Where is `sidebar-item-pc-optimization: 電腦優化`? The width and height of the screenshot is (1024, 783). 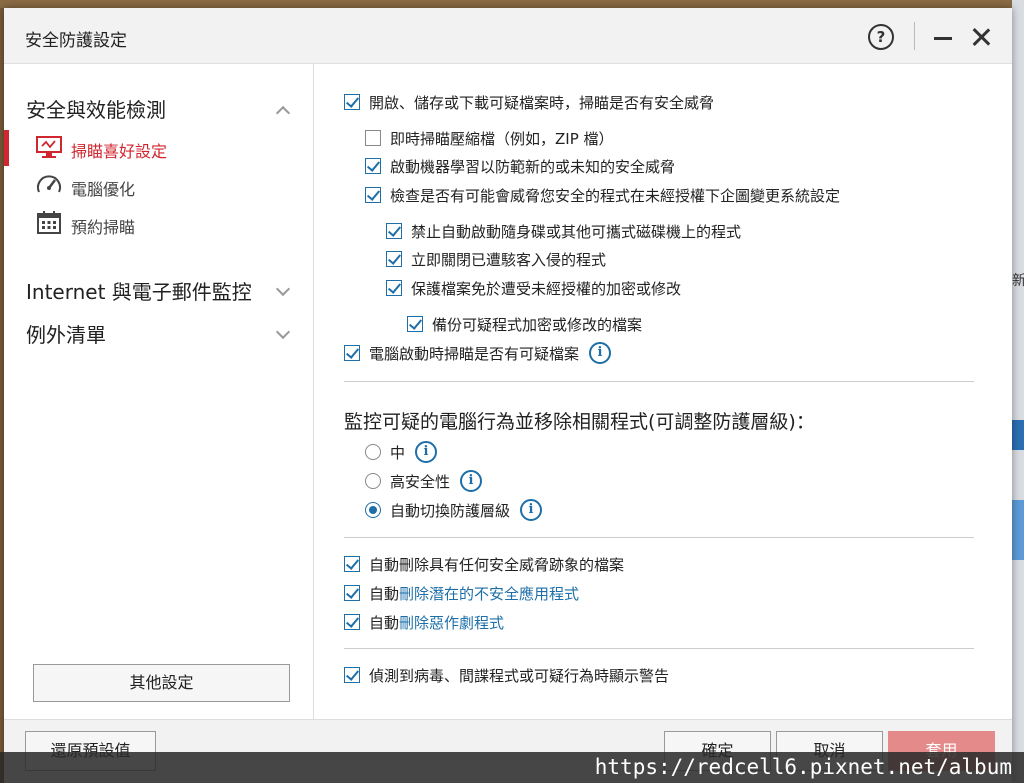
sidebar-item-pc-optimization: 電腦優化 is located at coordinates (158, 186).